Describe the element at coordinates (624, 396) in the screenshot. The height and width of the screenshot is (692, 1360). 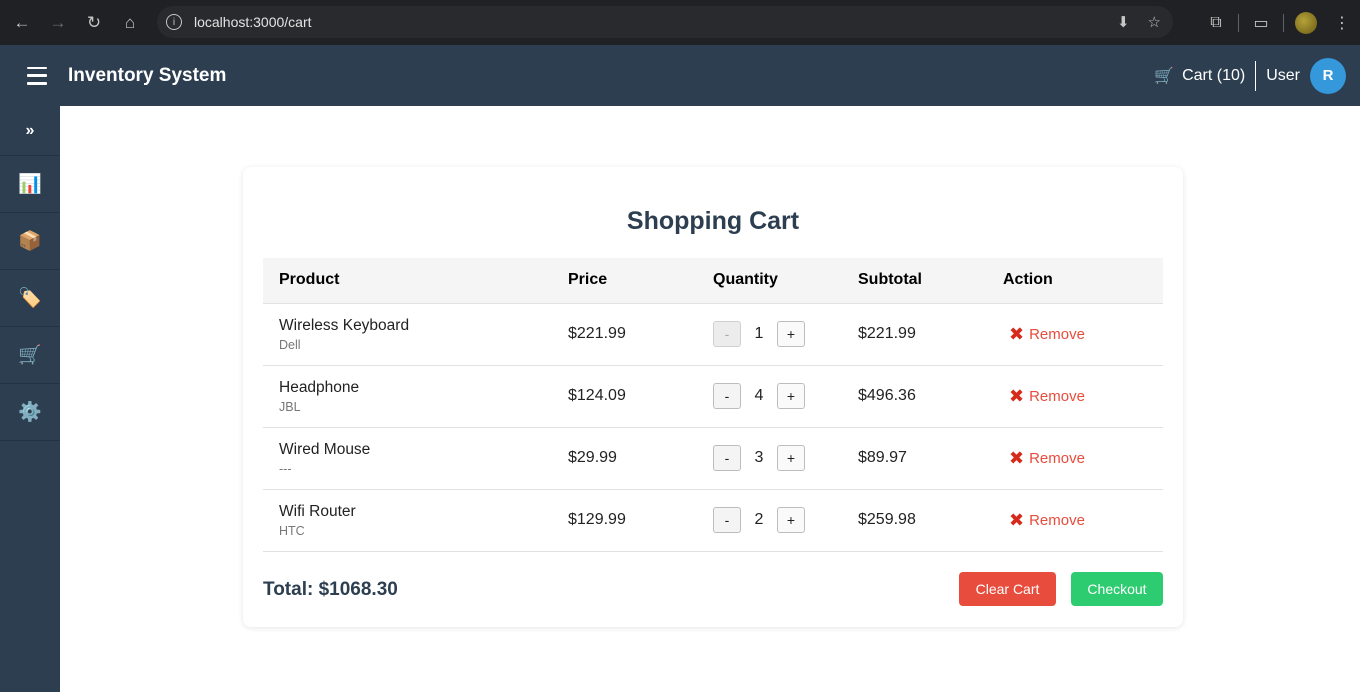
I see `price-cell: $124.09` at that location.